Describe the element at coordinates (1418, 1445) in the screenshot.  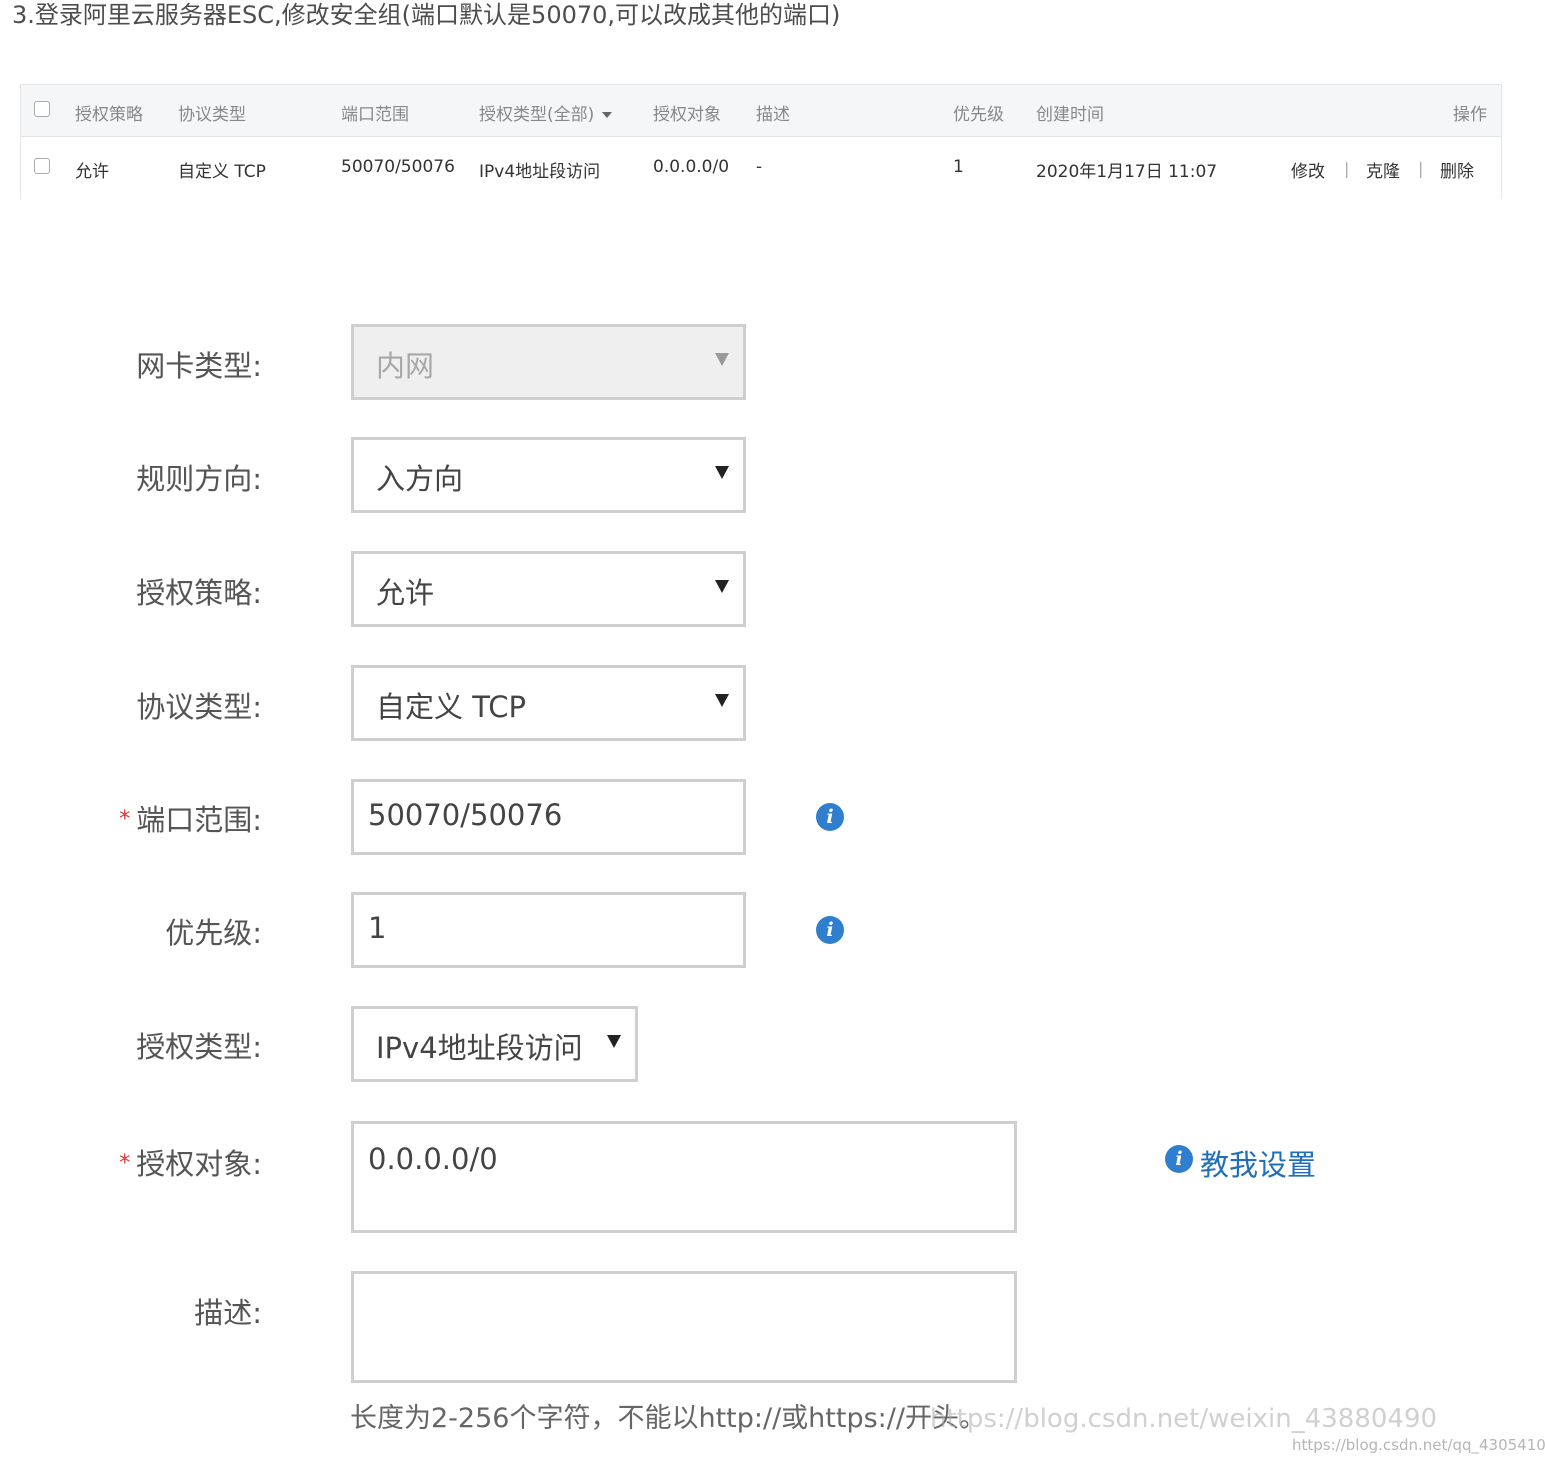
I see `watermark-corner: https://blog.csdn.net/qq_43054104` at that location.